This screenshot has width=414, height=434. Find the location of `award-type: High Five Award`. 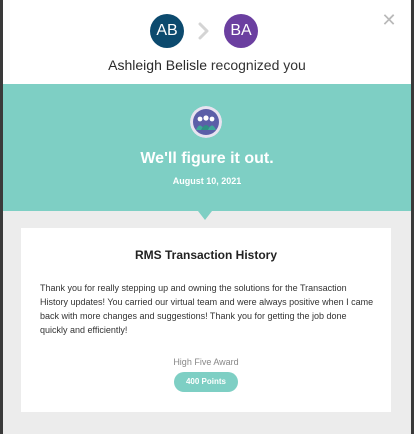

award-type: High Five Award is located at coordinates (206, 362).